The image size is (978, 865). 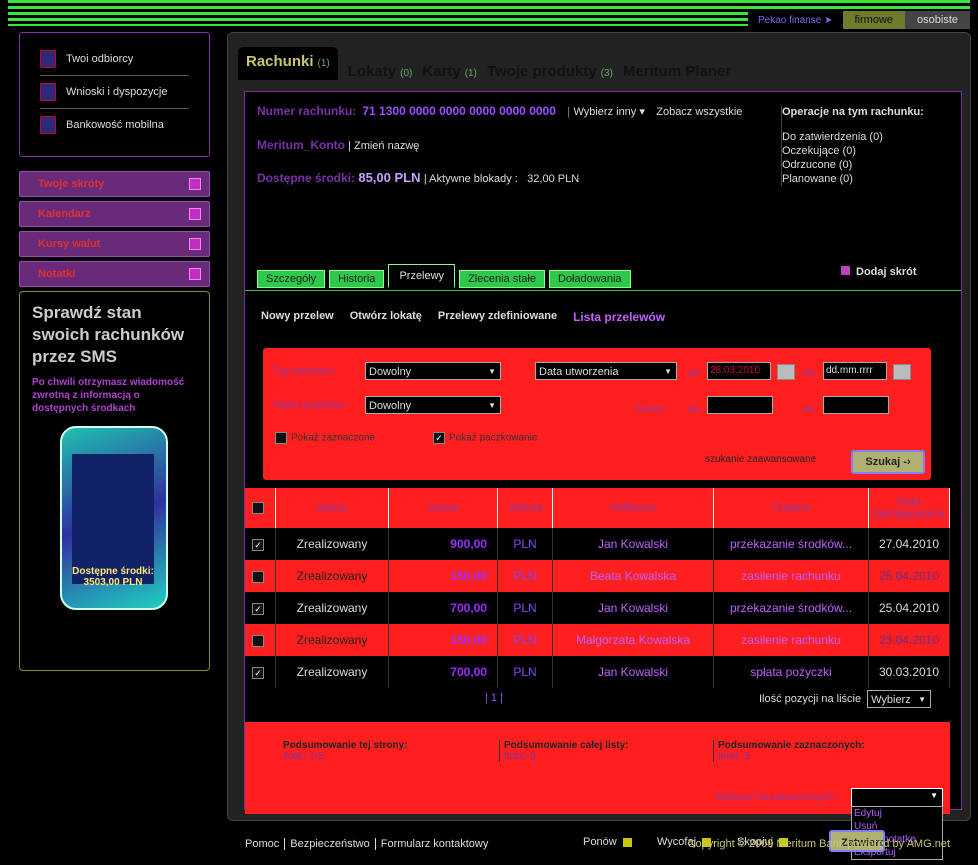 What do you see at coordinates (332, 508) in the screenshot?
I see `header-status: Status` at bounding box center [332, 508].